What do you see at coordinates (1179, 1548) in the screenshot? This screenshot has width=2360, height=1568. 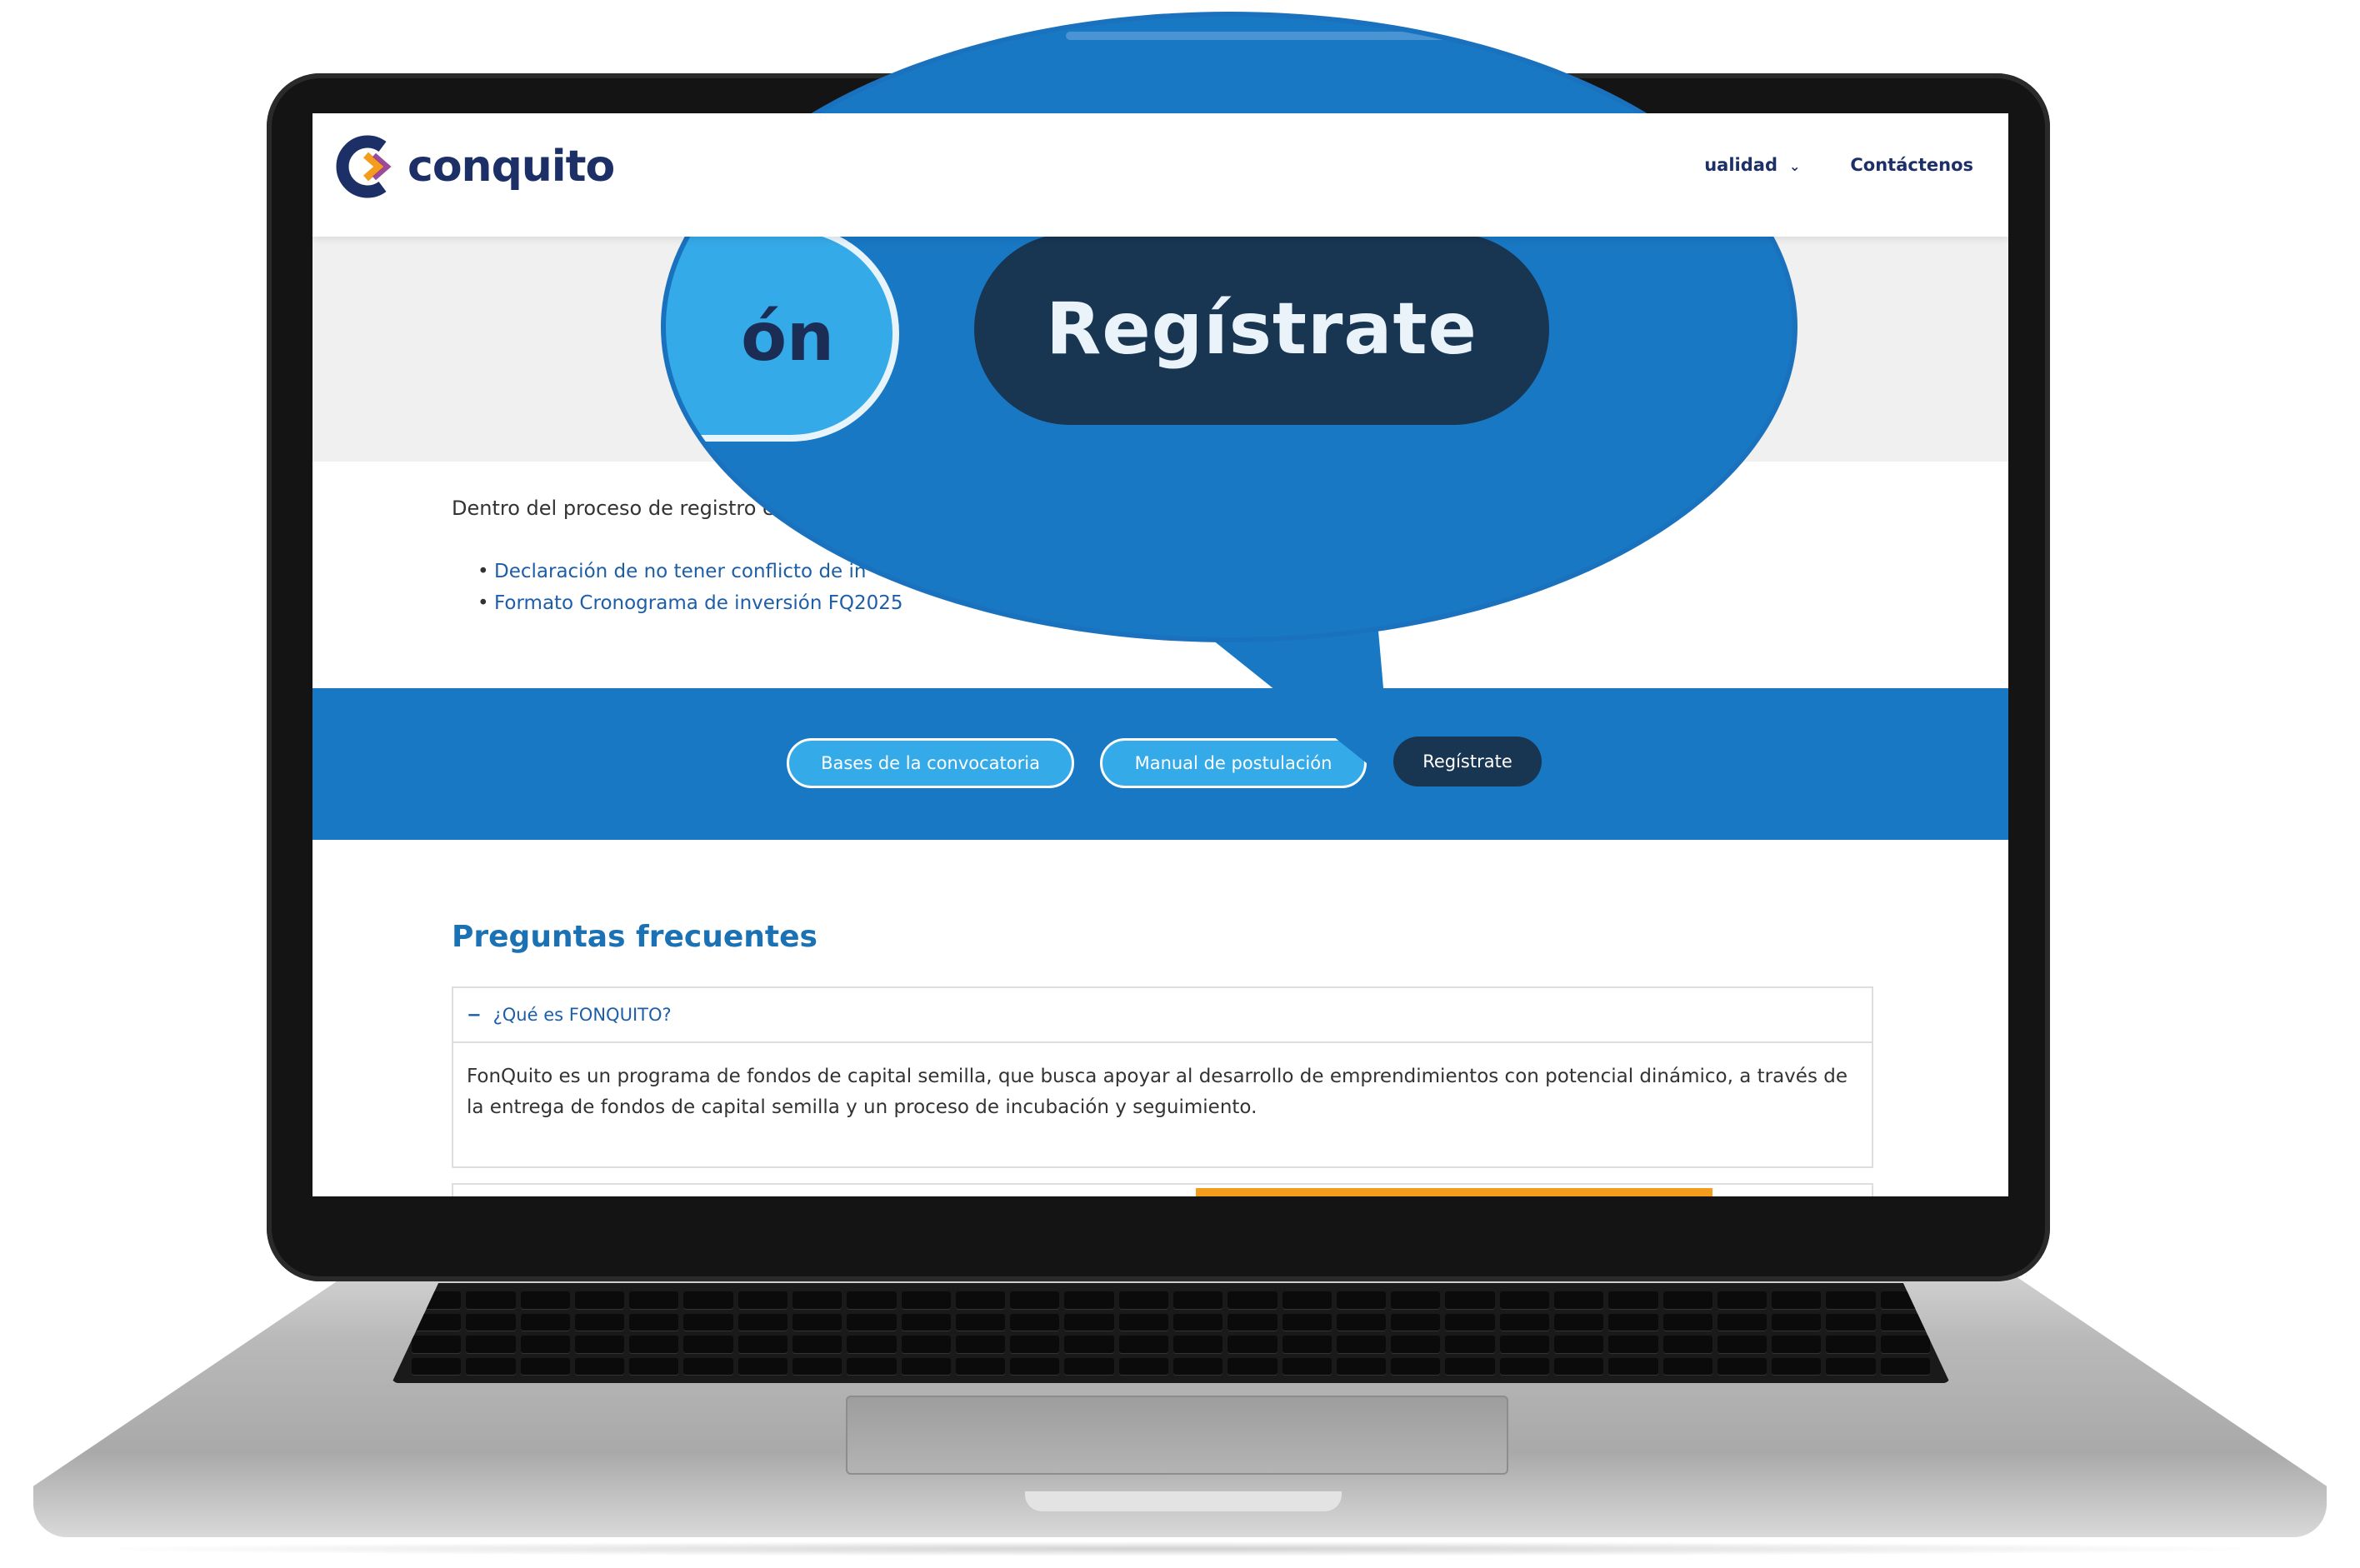 I see `laptop-shadow` at bounding box center [1179, 1548].